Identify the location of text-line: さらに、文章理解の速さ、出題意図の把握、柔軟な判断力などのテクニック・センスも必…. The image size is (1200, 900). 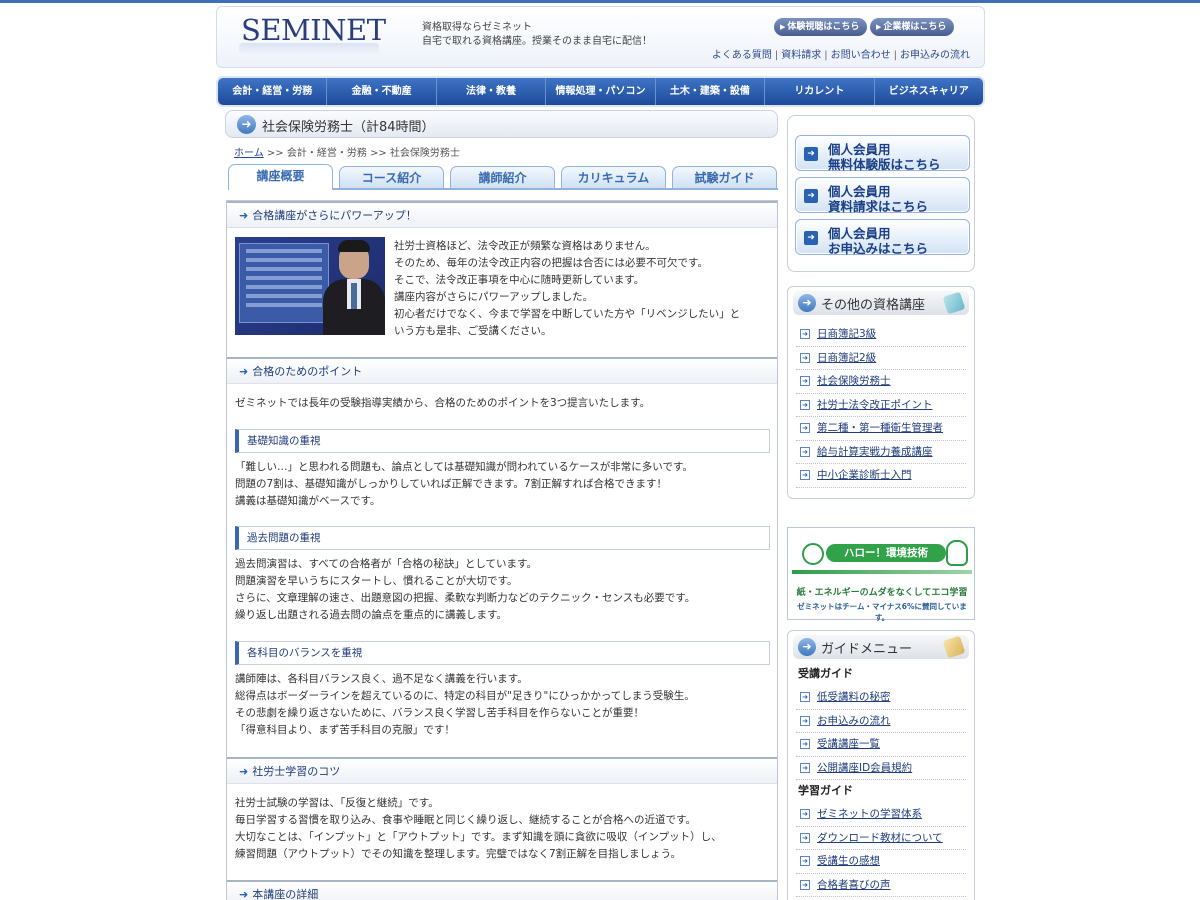
(465, 598).